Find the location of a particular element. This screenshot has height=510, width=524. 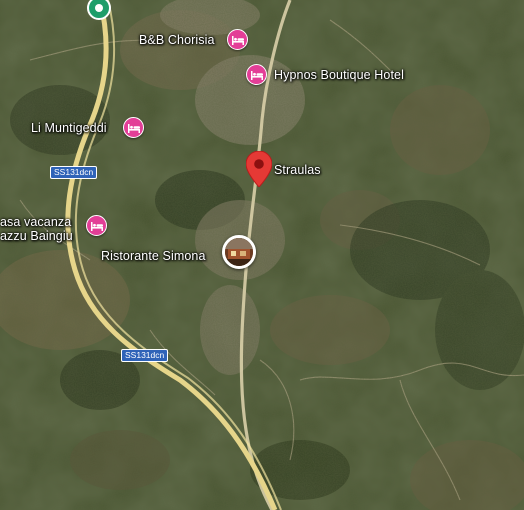

restaurant-photo-icon is located at coordinates (239, 252).